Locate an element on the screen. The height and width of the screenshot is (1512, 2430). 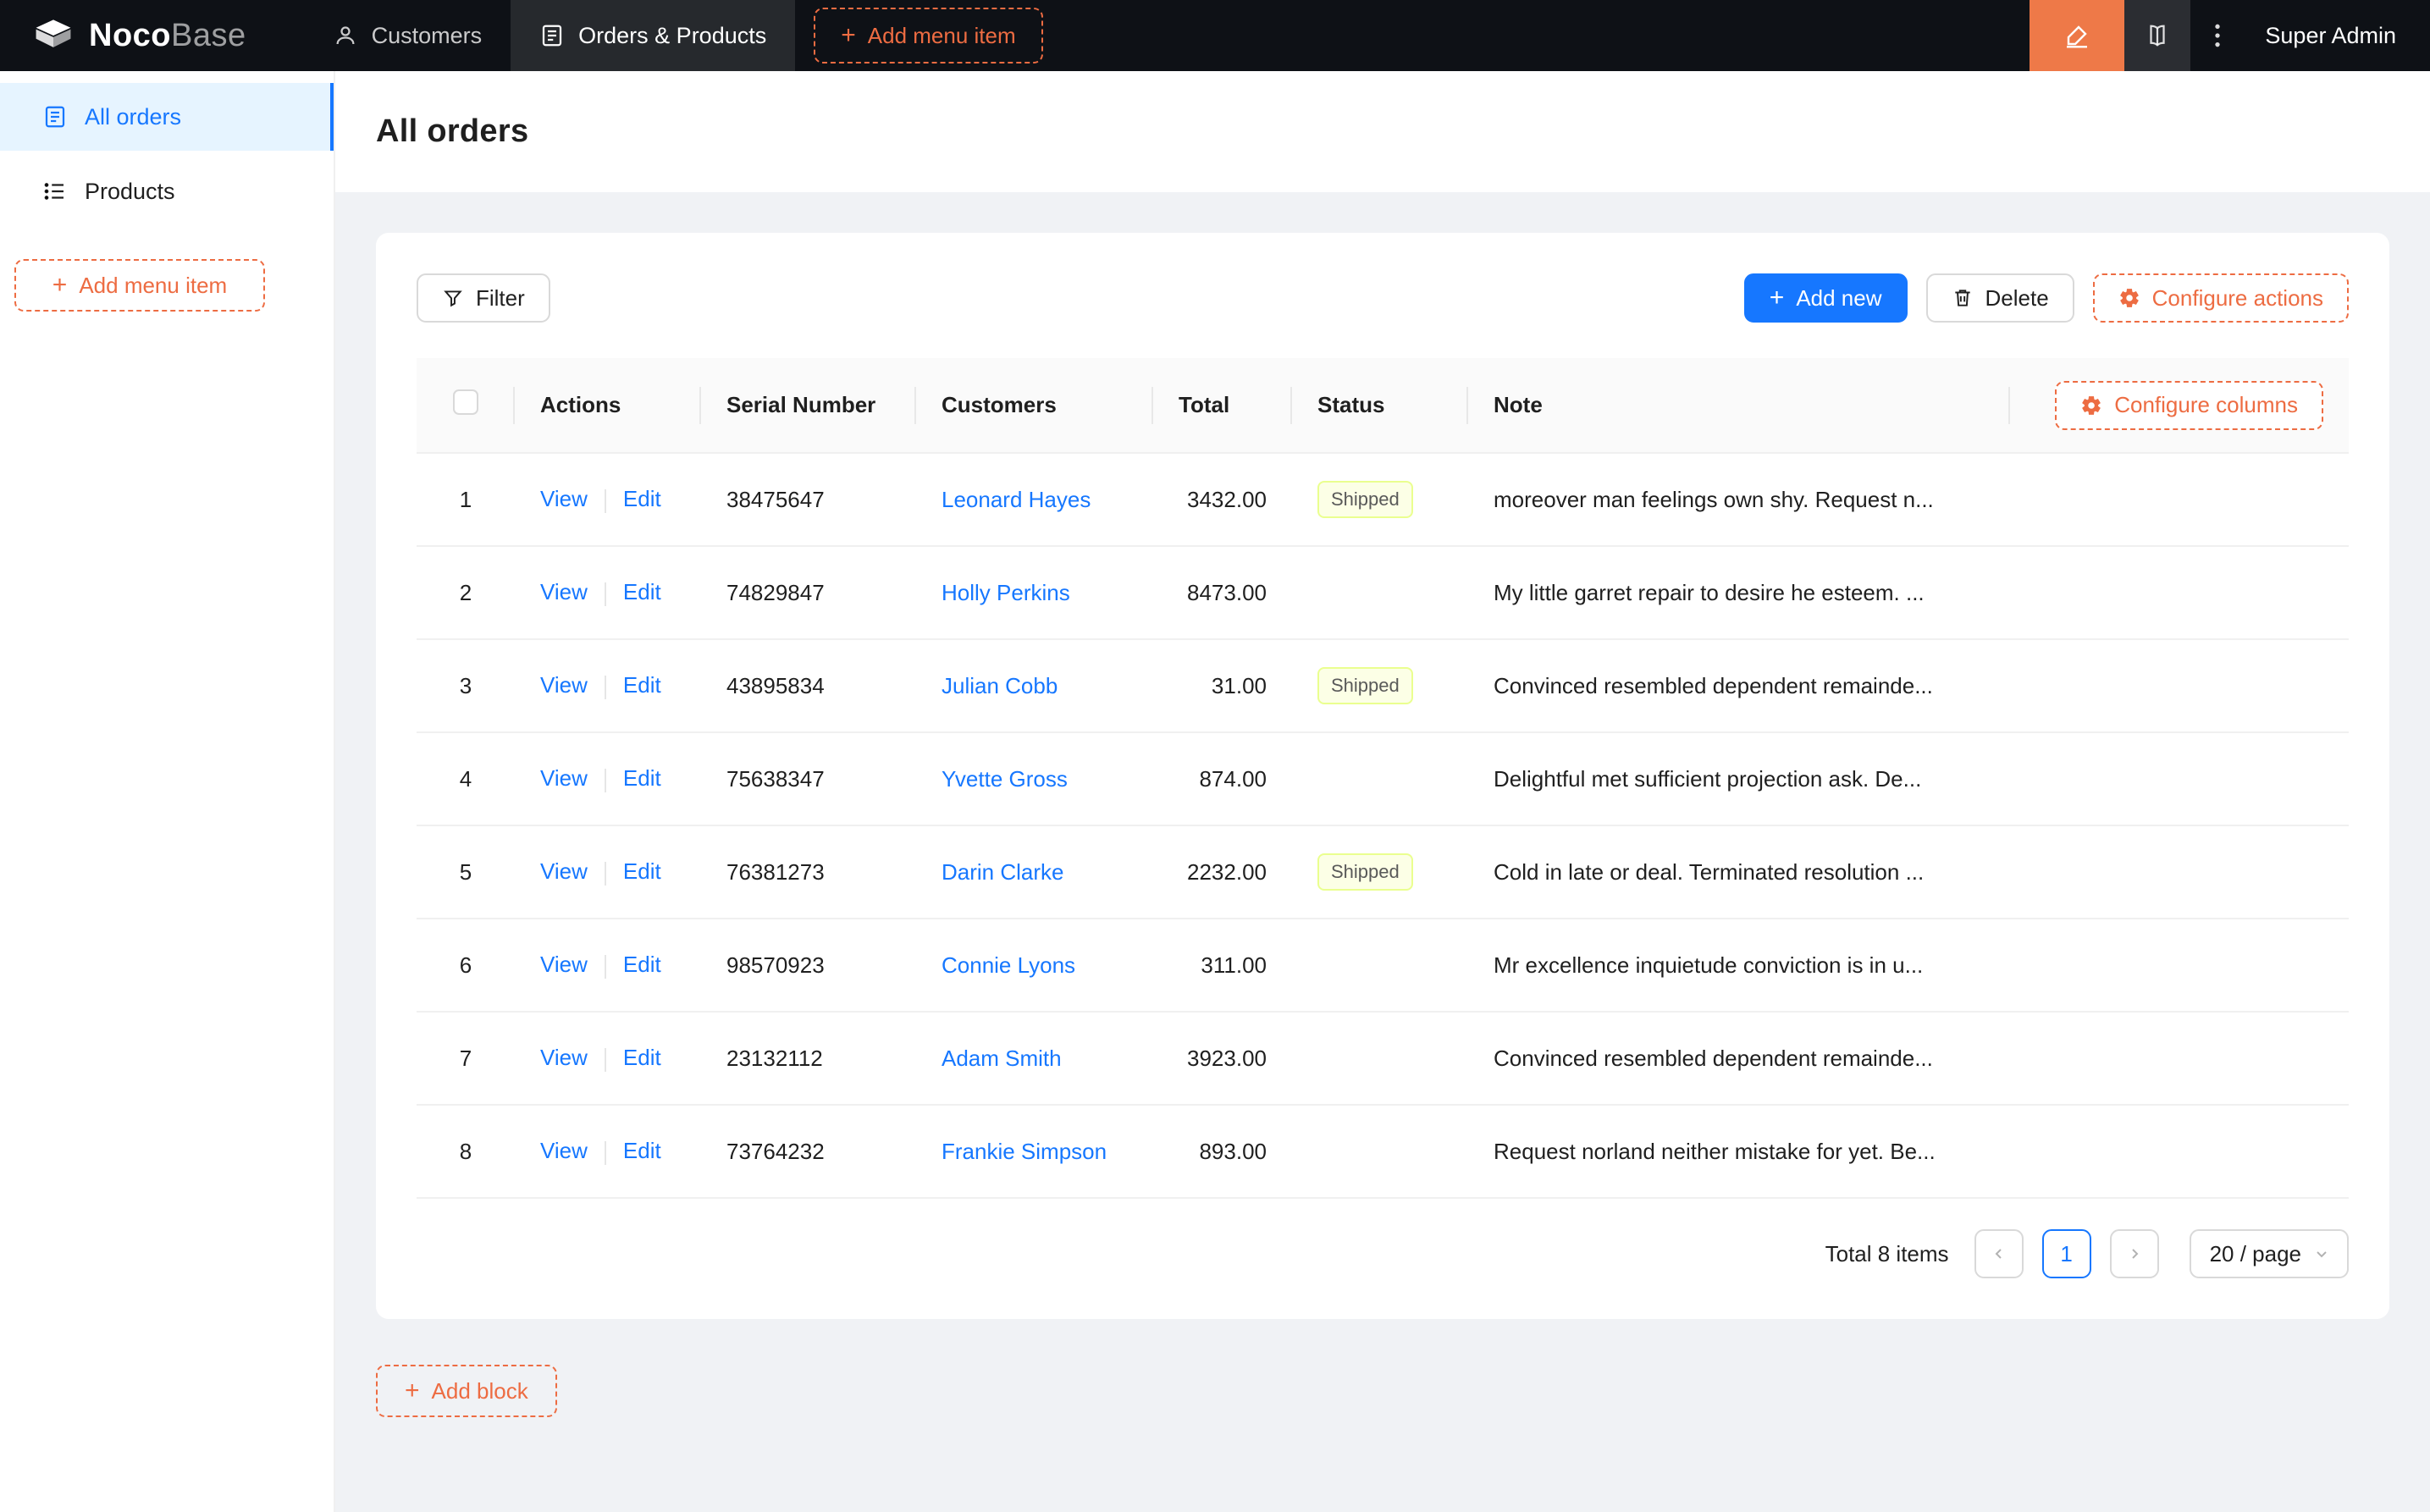
customer-link: Julian Cobb is located at coordinates (1000, 685).